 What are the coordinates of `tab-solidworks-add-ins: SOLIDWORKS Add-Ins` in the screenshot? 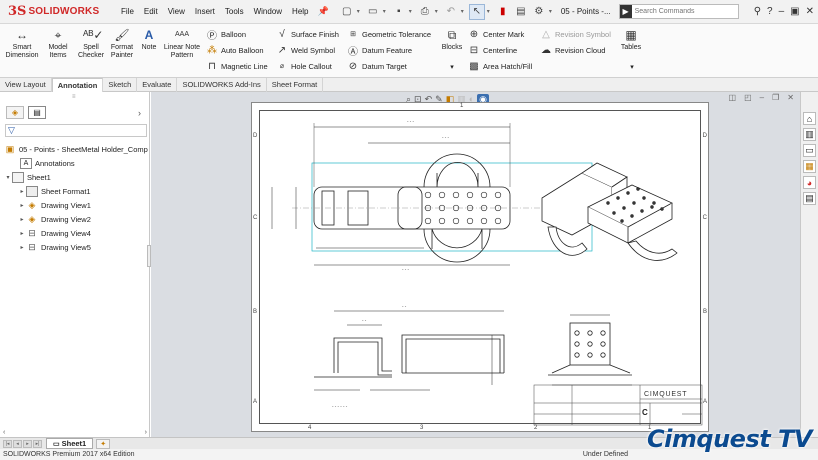 It's located at (222, 85).